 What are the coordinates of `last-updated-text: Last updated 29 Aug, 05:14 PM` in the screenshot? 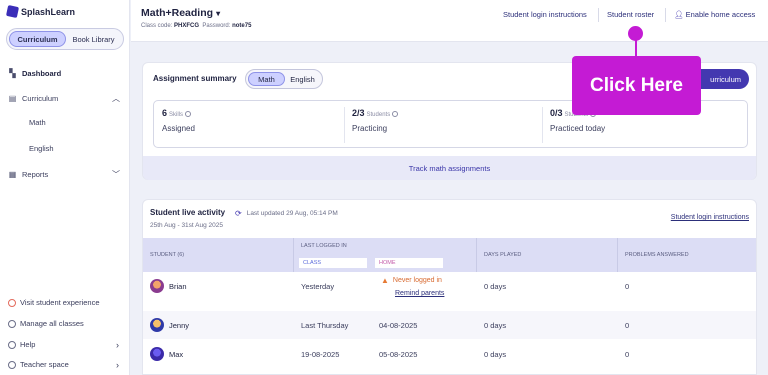 It's located at (292, 213).